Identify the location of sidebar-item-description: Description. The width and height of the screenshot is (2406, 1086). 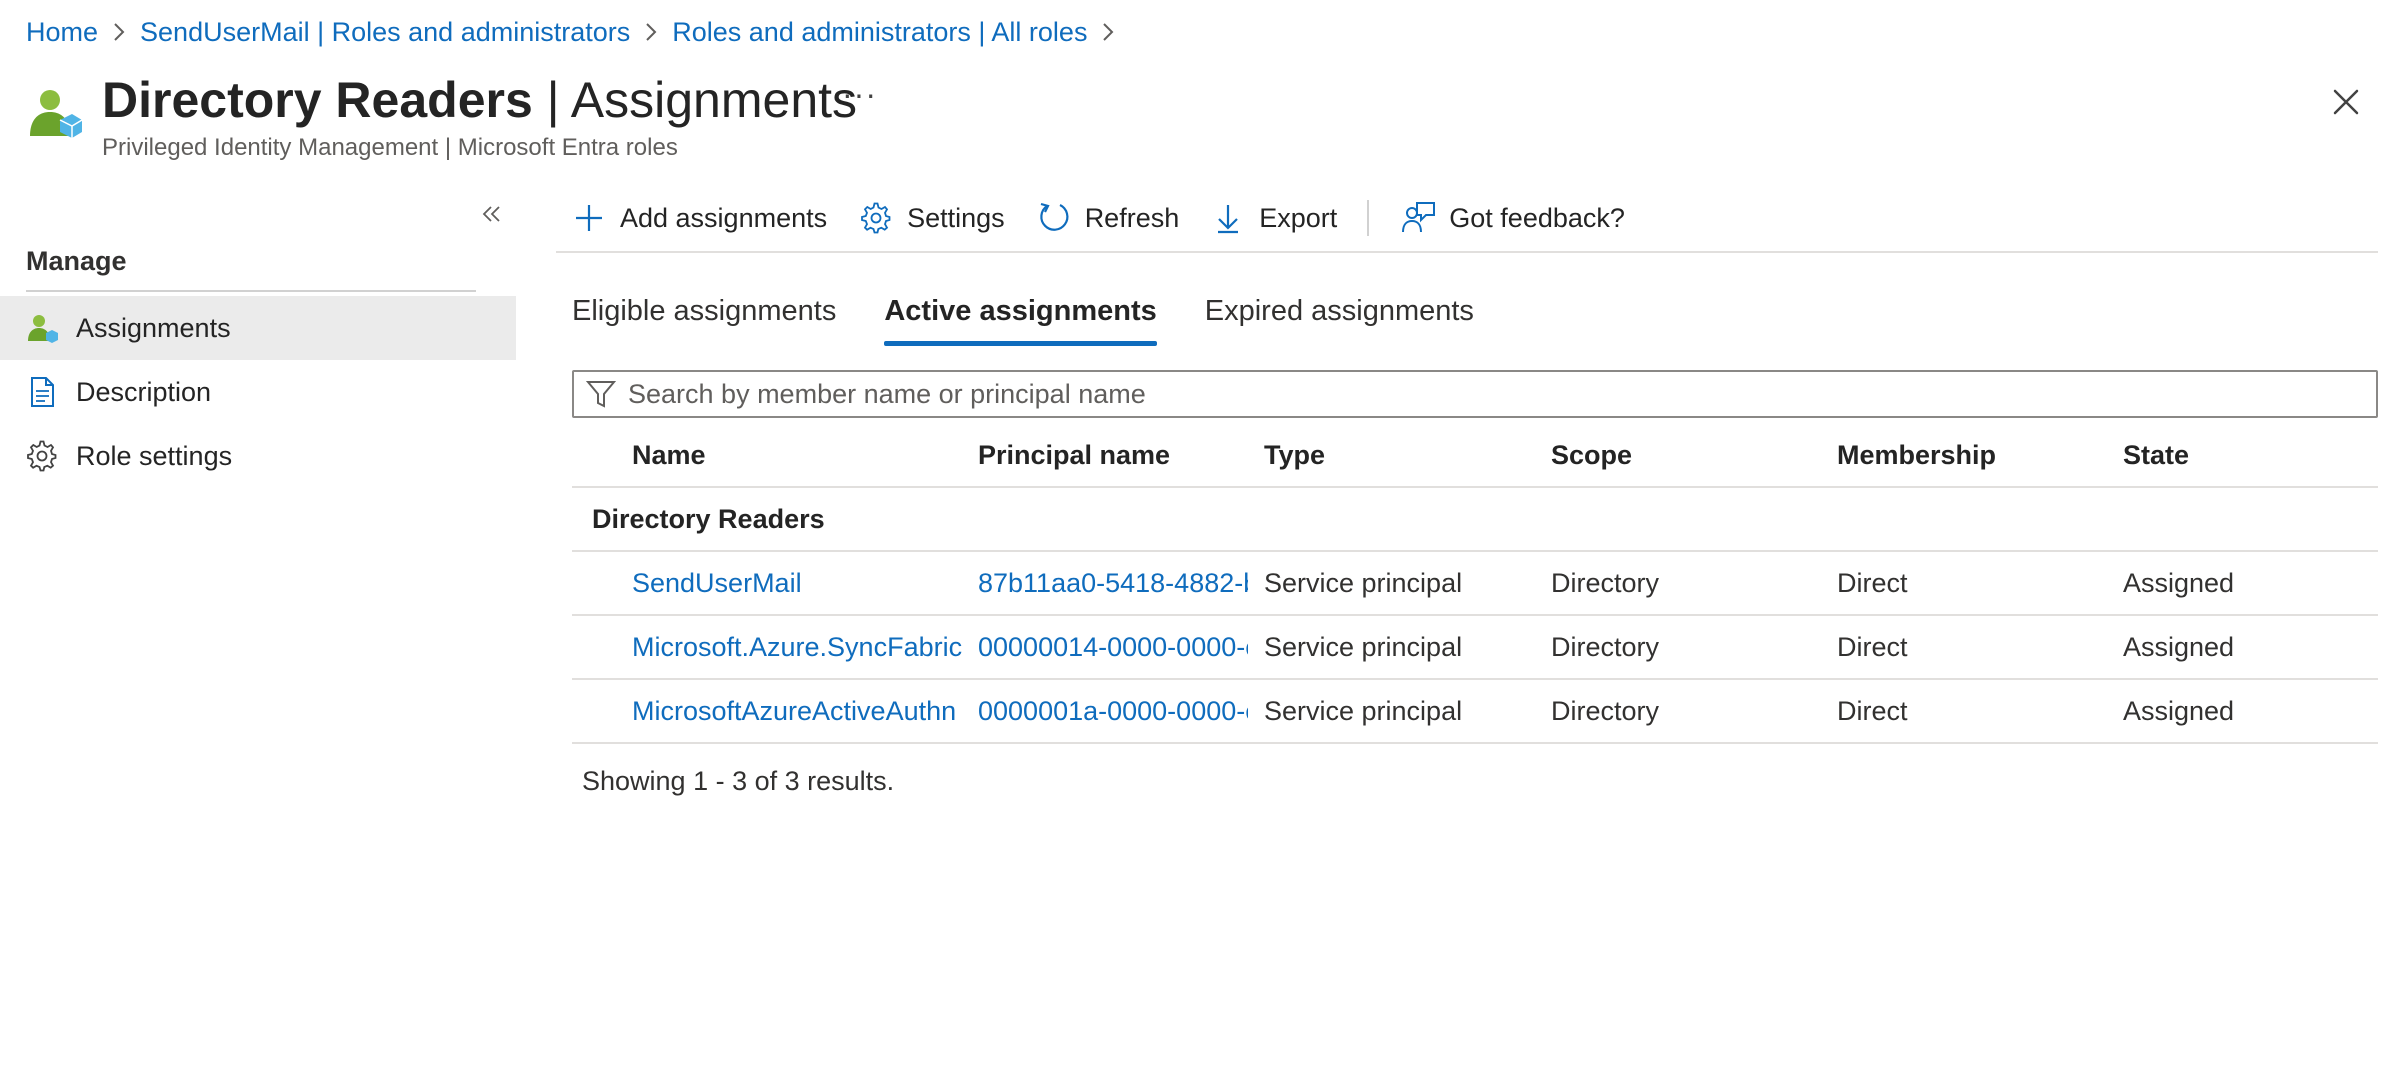
(258, 392).